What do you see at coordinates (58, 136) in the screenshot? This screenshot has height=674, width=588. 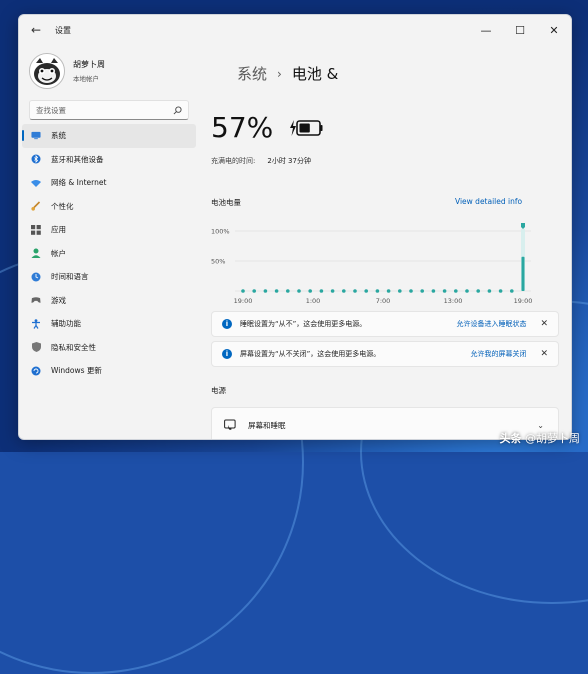 I see `sidebar-item-label: 系统` at bounding box center [58, 136].